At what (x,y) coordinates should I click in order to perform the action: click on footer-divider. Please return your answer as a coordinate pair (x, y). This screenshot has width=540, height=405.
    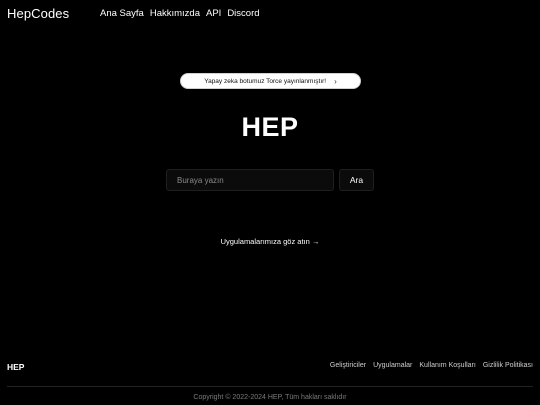
    Looking at the image, I should click on (270, 386).